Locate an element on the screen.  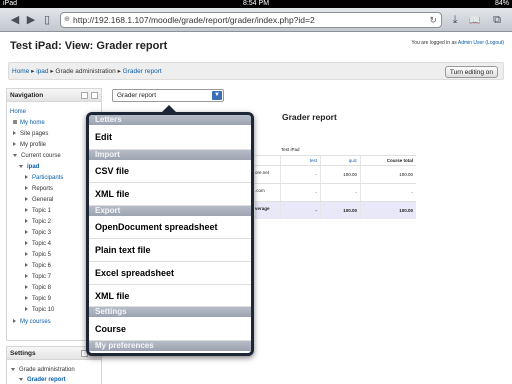
nav-topic: Topic 10 is located at coordinates (39, 310).